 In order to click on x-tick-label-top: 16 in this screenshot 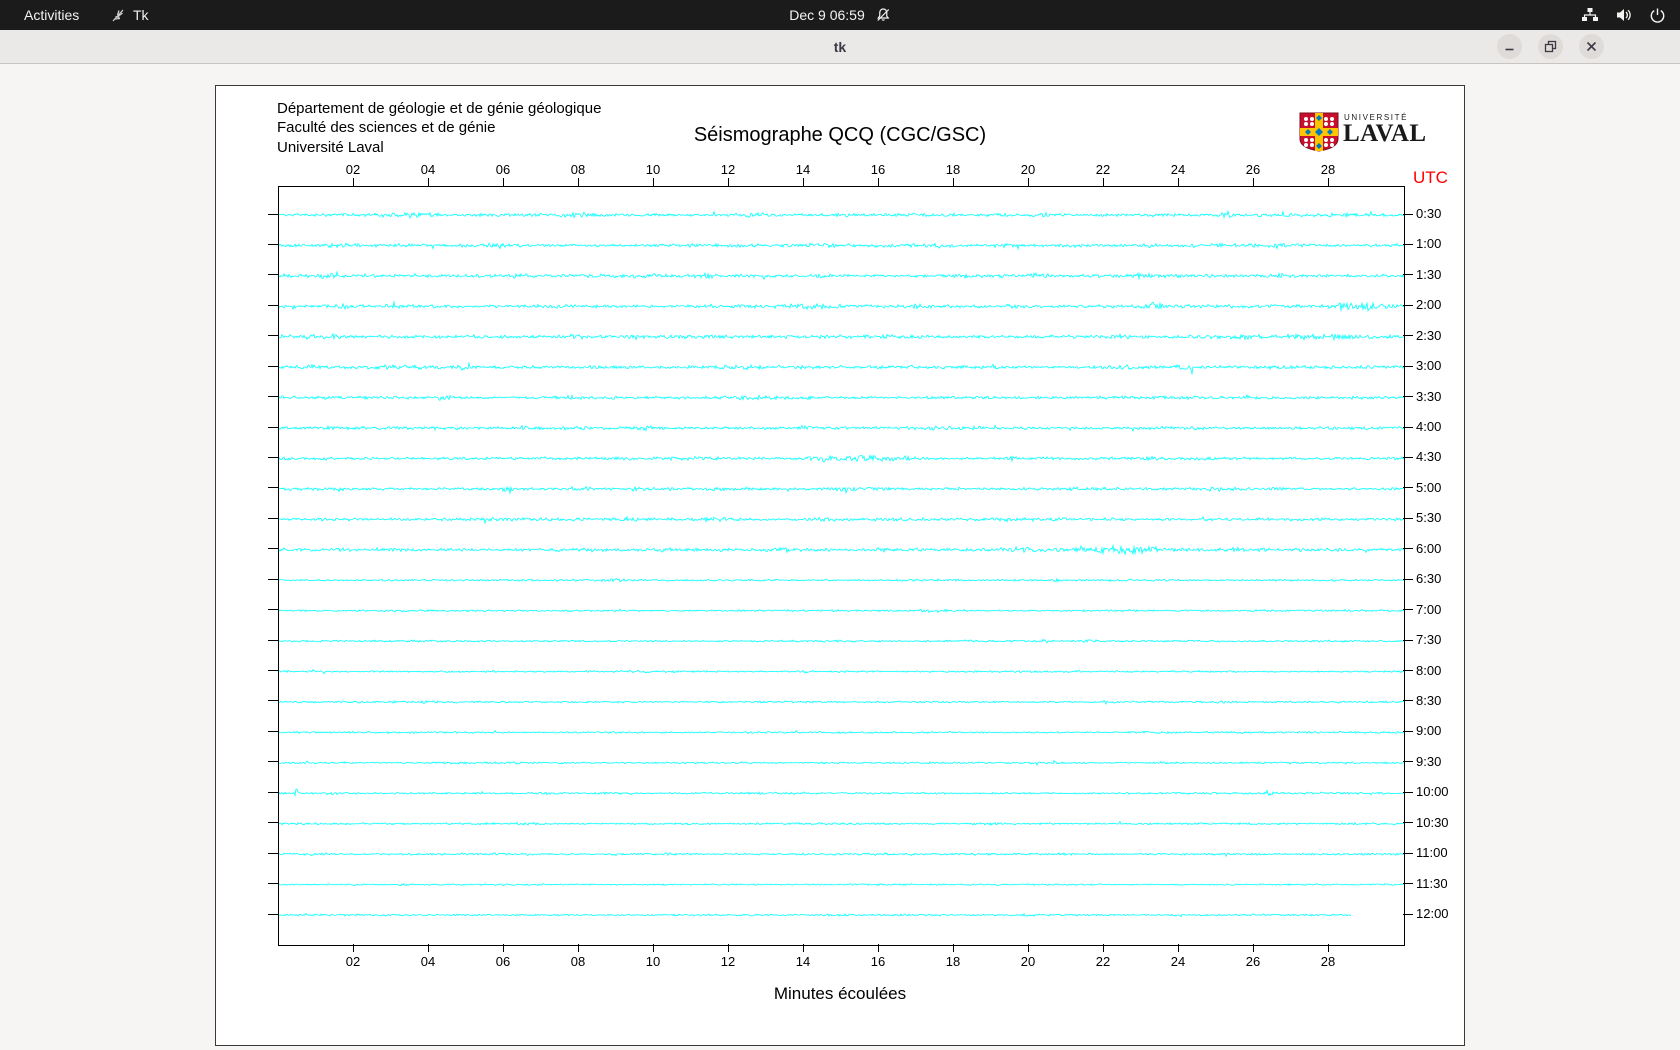, I will do `click(878, 169)`.